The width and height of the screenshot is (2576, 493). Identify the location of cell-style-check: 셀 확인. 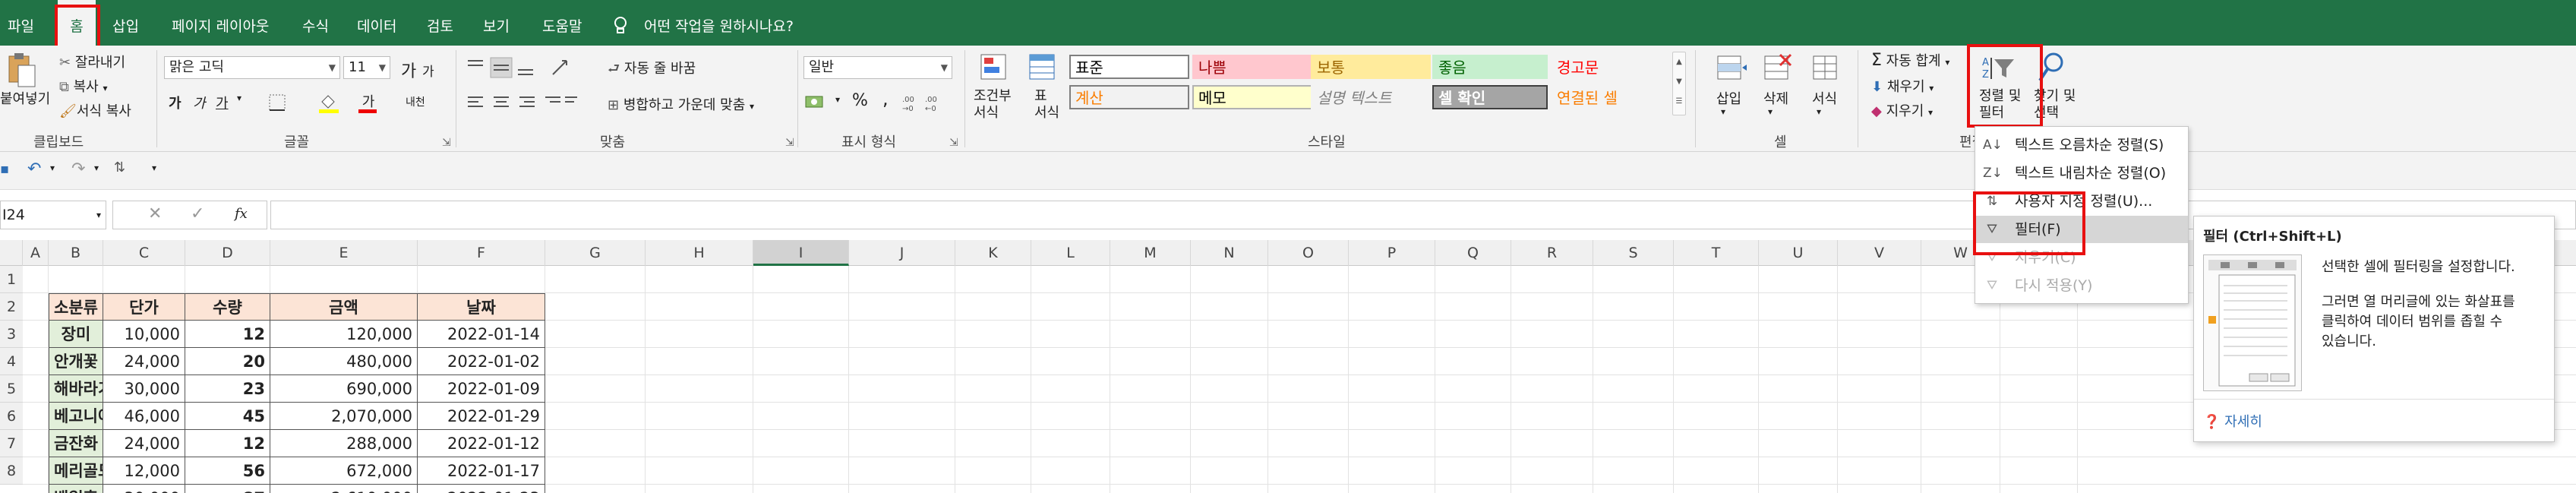
(1490, 97).